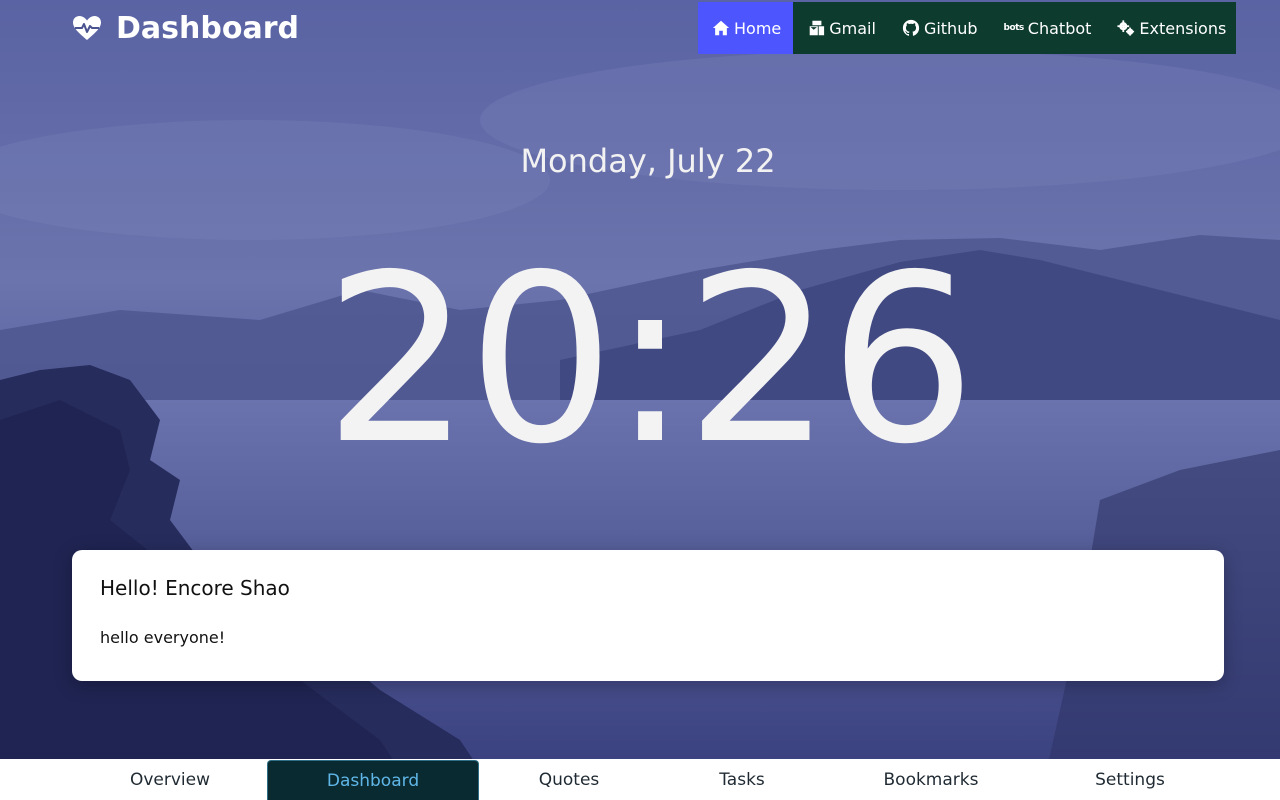  I want to click on nav-item-gmail: Gmail, so click(840, 28).